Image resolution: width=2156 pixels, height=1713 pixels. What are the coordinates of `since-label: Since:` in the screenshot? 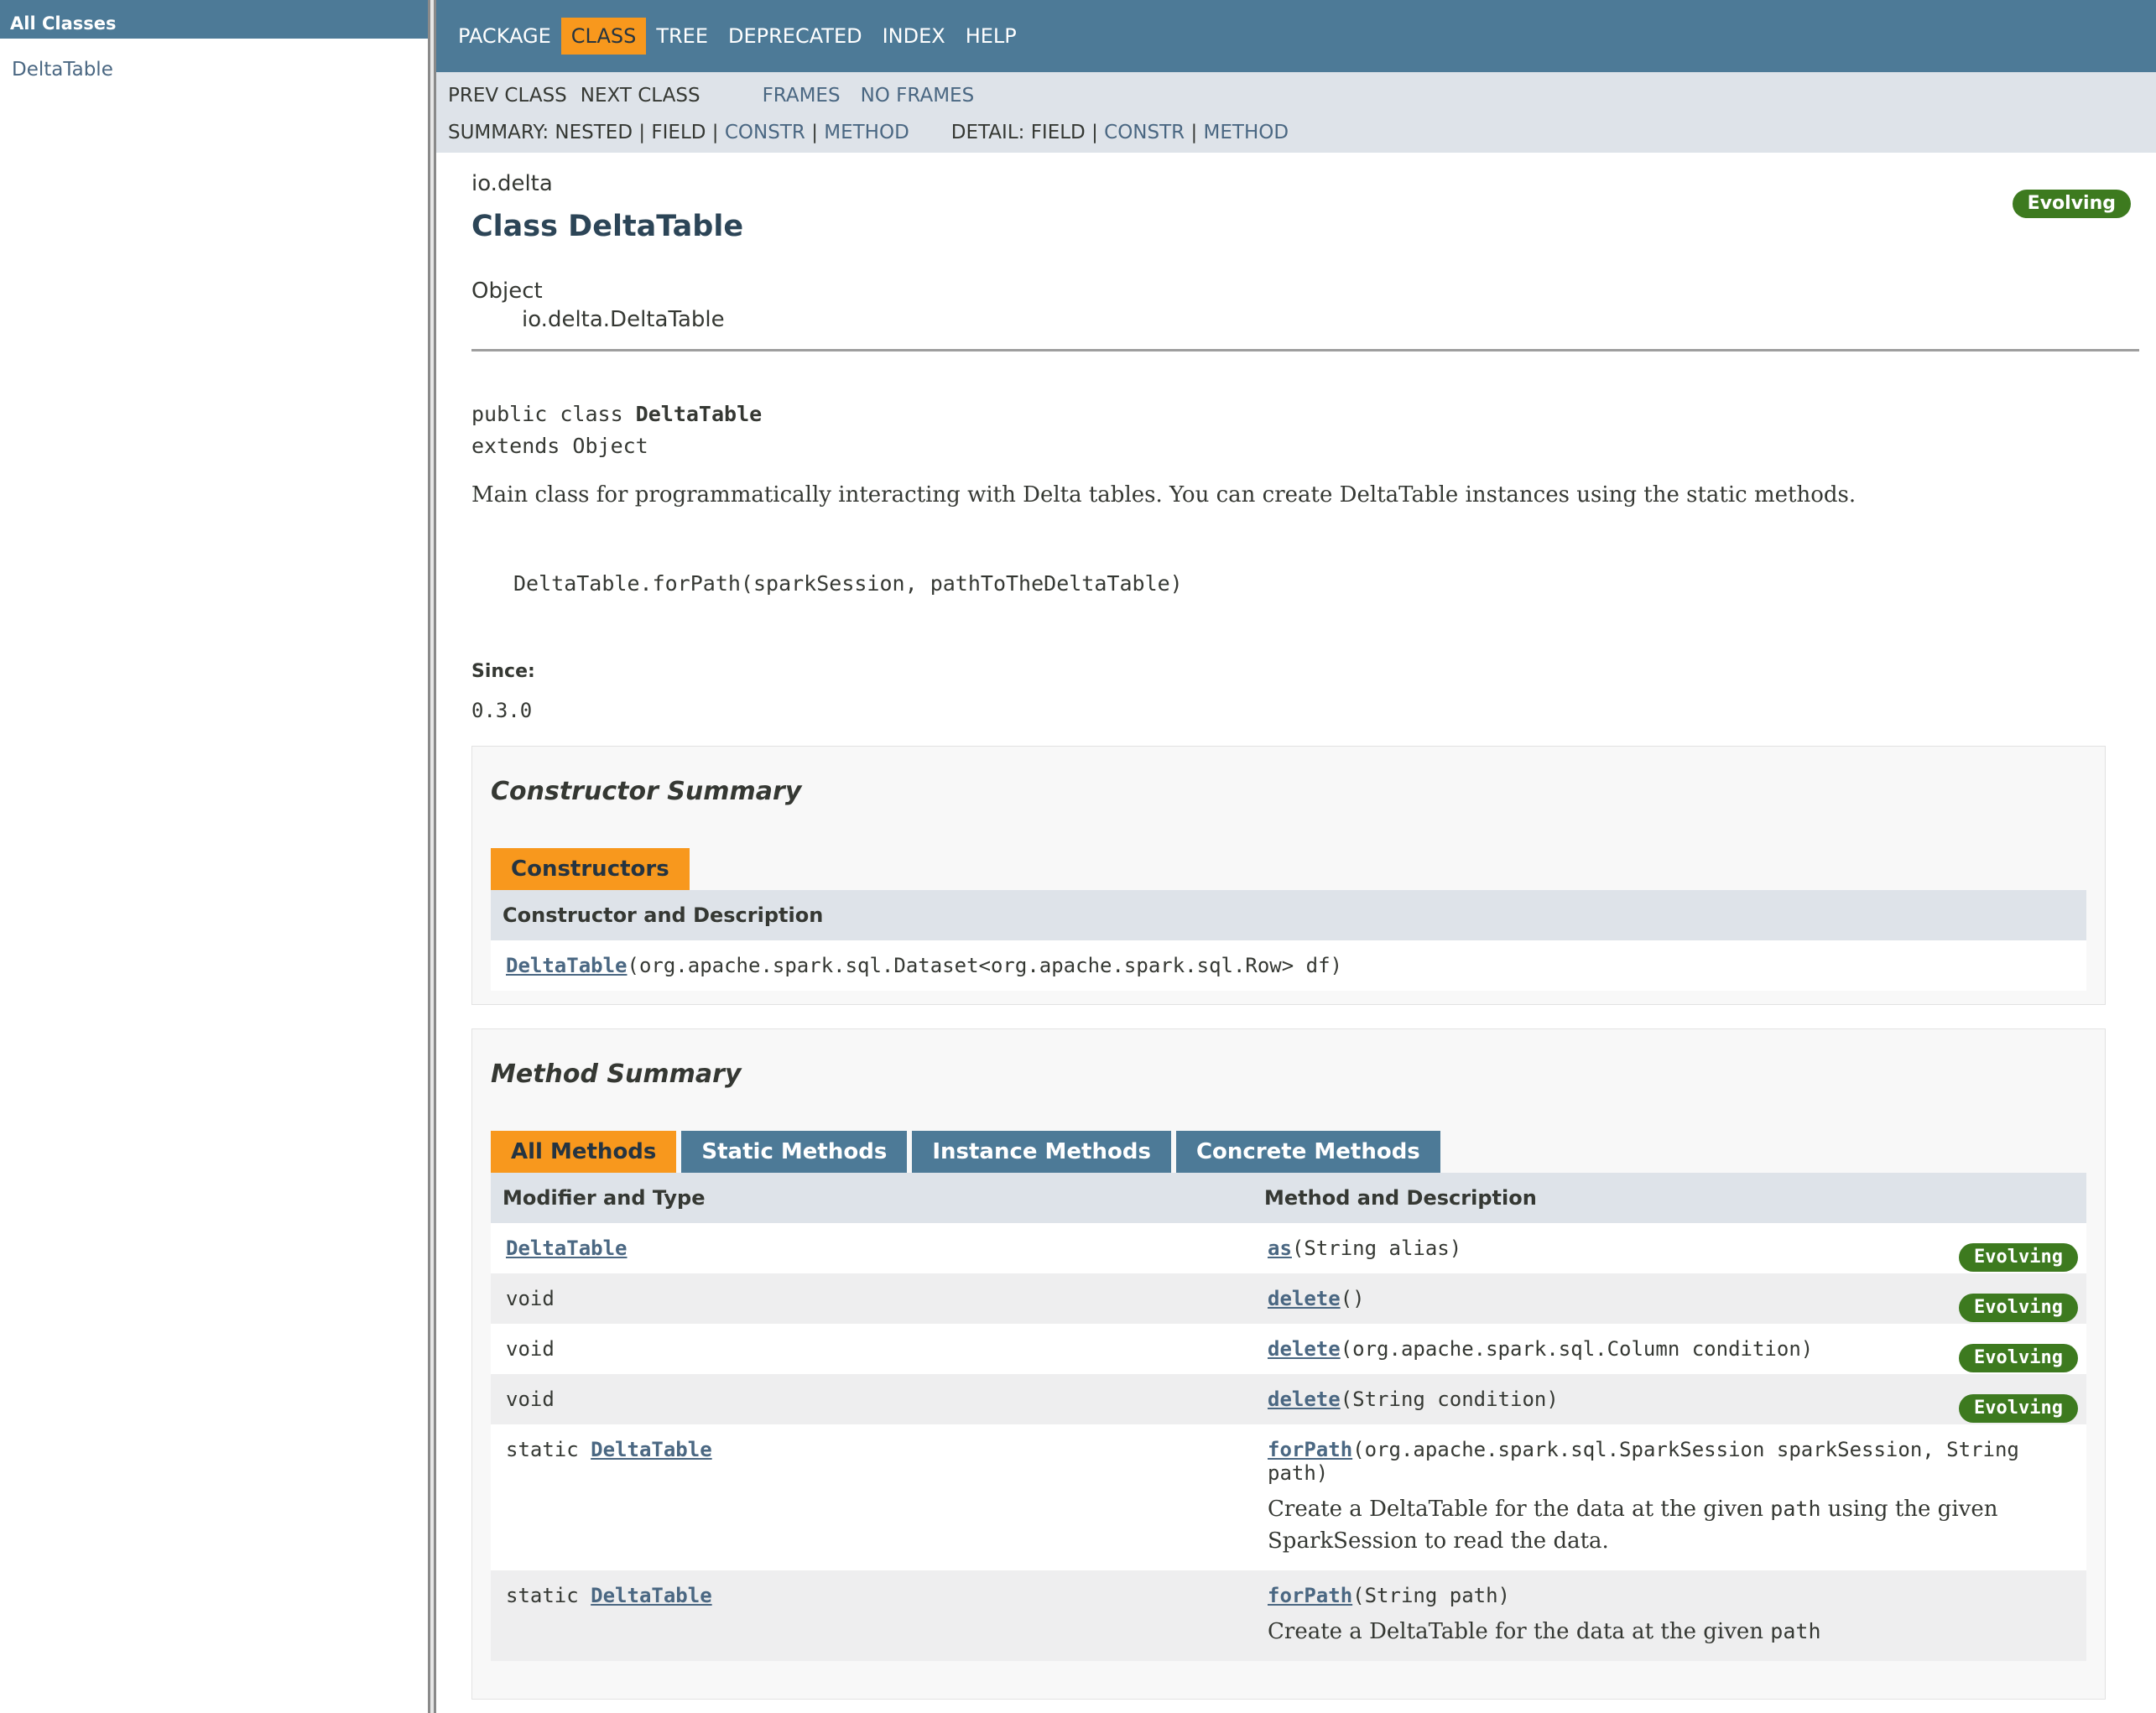 It's located at (503, 671).